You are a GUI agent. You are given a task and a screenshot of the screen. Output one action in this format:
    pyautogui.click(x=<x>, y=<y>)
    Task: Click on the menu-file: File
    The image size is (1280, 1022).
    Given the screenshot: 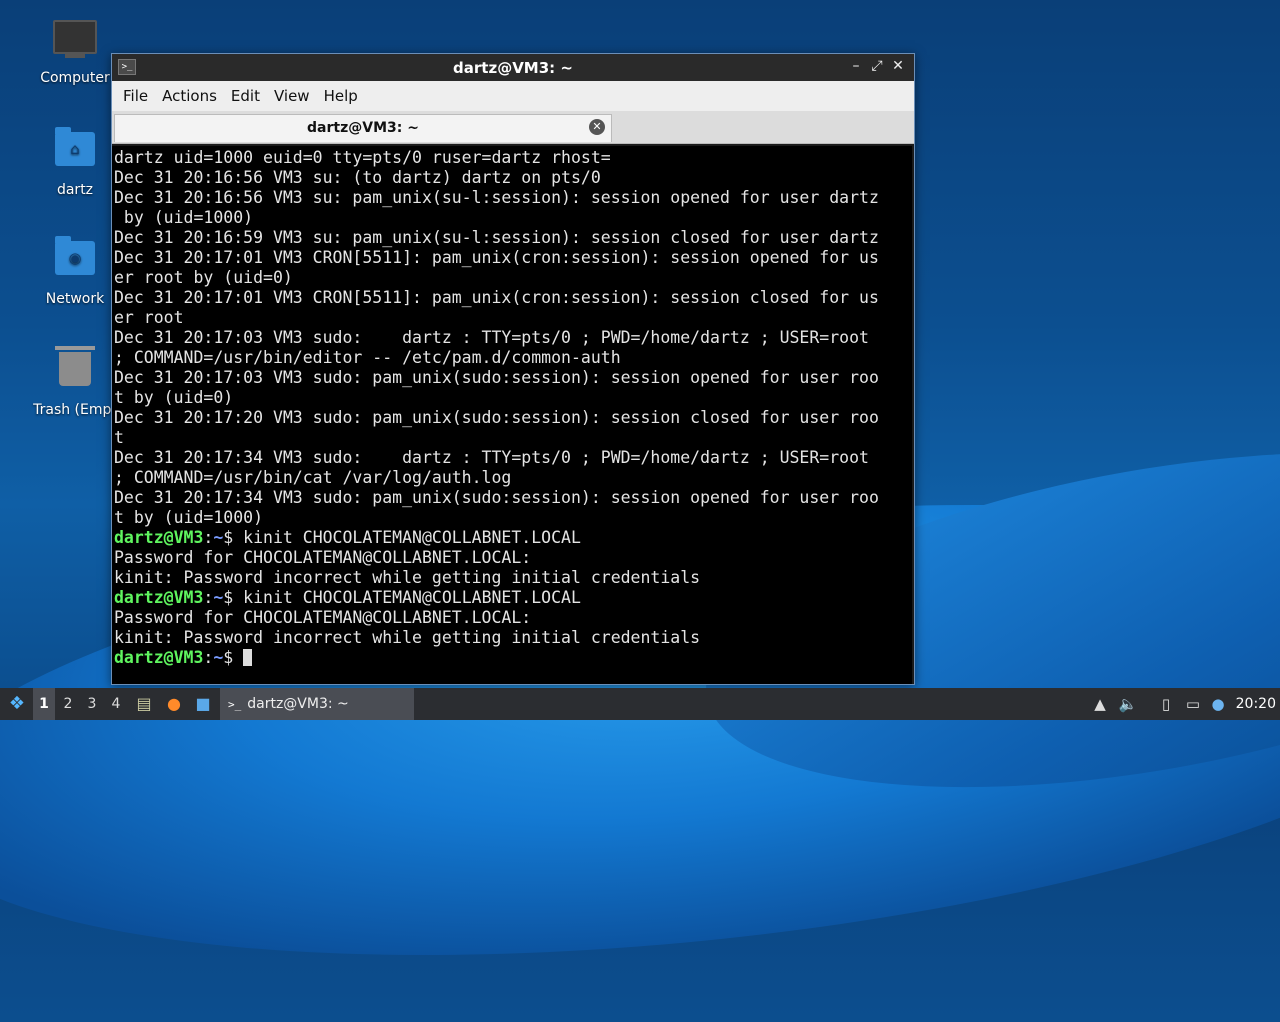 What is the action you would take?
    pyautogui.click(x=135, y=96)
    